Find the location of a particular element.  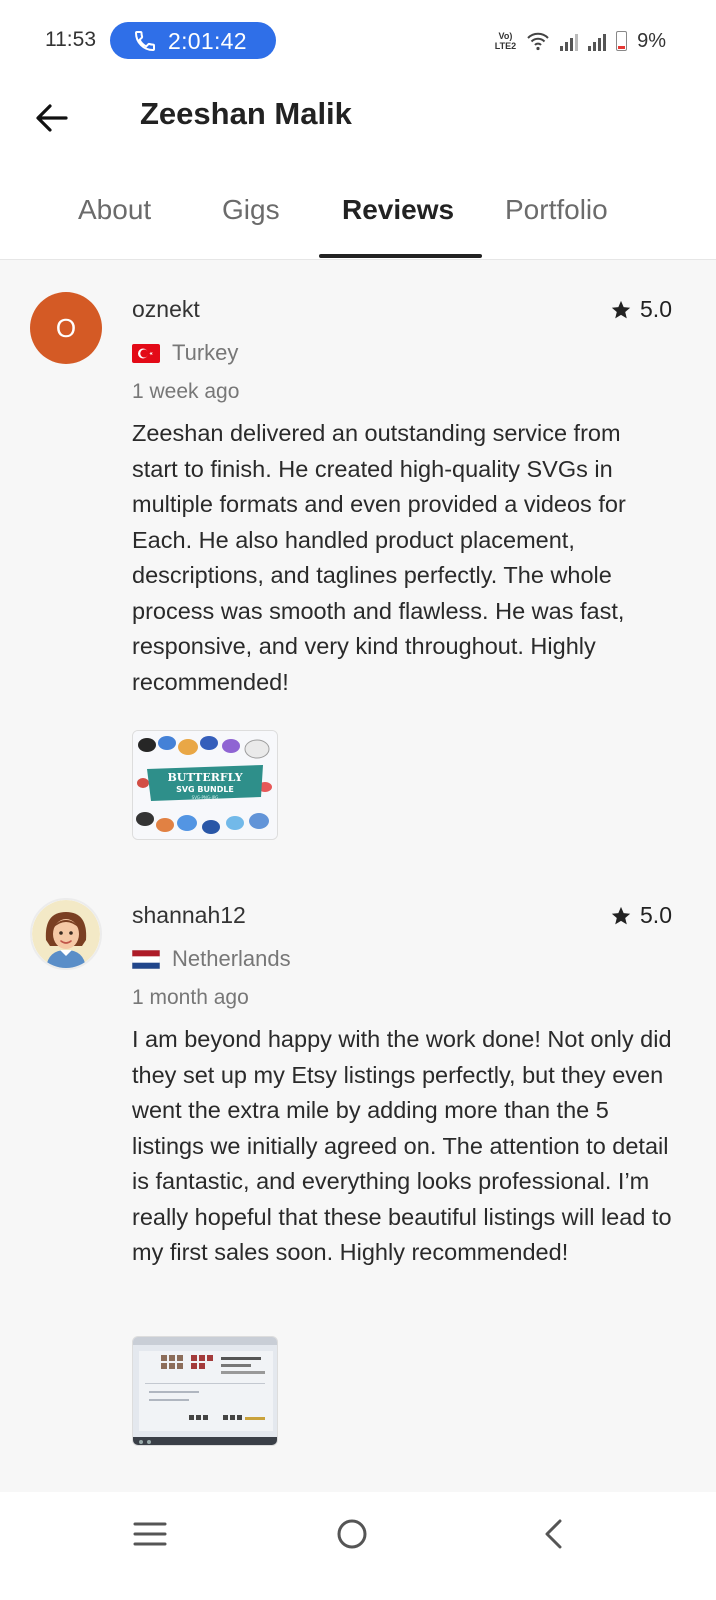

status-time: 11:53 is located at coordinates (70, 39).